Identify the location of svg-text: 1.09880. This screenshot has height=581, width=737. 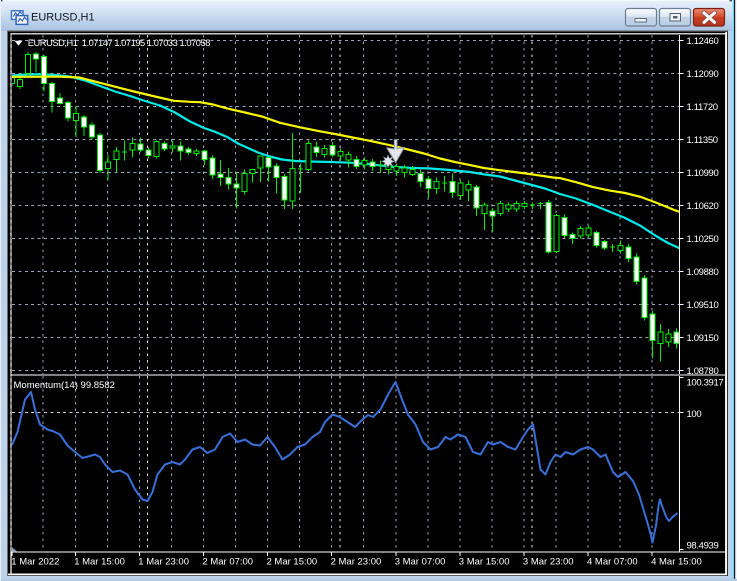
(703, 272).